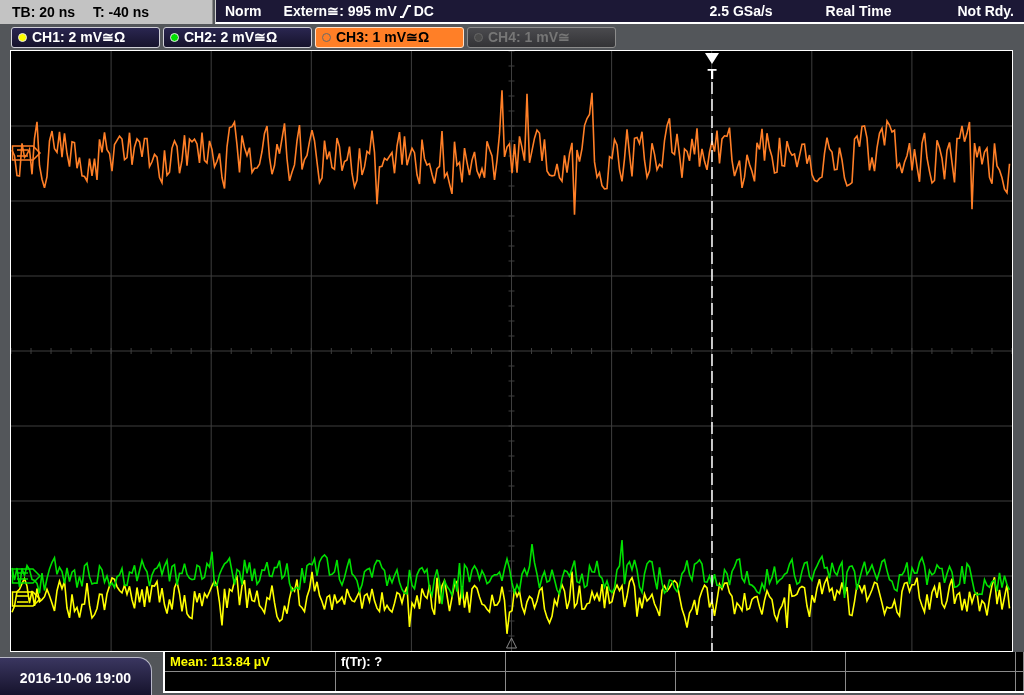 The width and height of the screenshot is (1024, 695). I want to click on channel-tab: CH2: 2 mV≅Ω, so click(237, 37).